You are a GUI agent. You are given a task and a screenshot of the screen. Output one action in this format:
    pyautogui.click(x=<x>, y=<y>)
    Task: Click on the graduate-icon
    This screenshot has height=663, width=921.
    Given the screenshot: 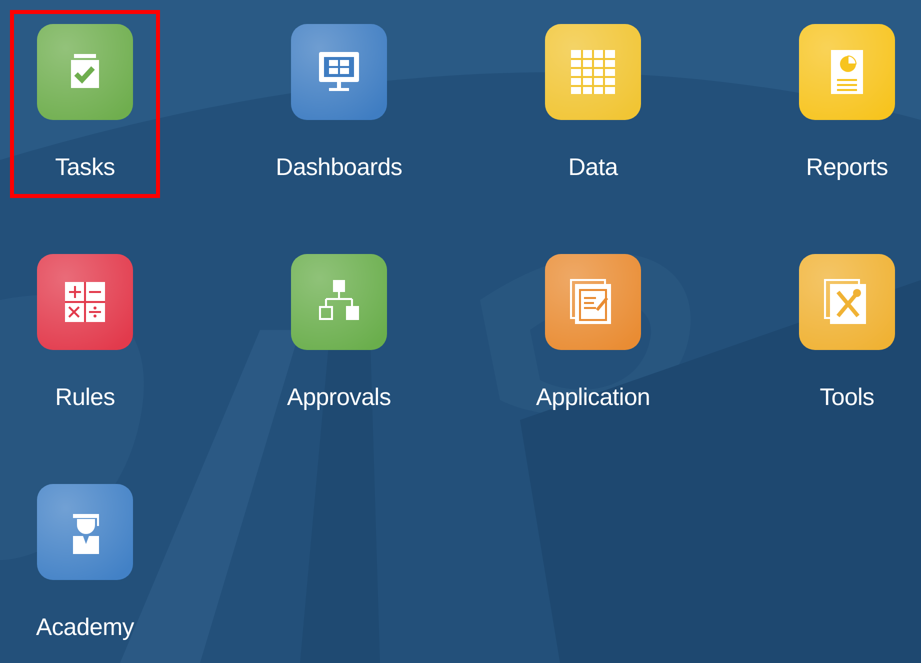 What is the action you would take?
    pyautogui.click(x=86, y=534)
    